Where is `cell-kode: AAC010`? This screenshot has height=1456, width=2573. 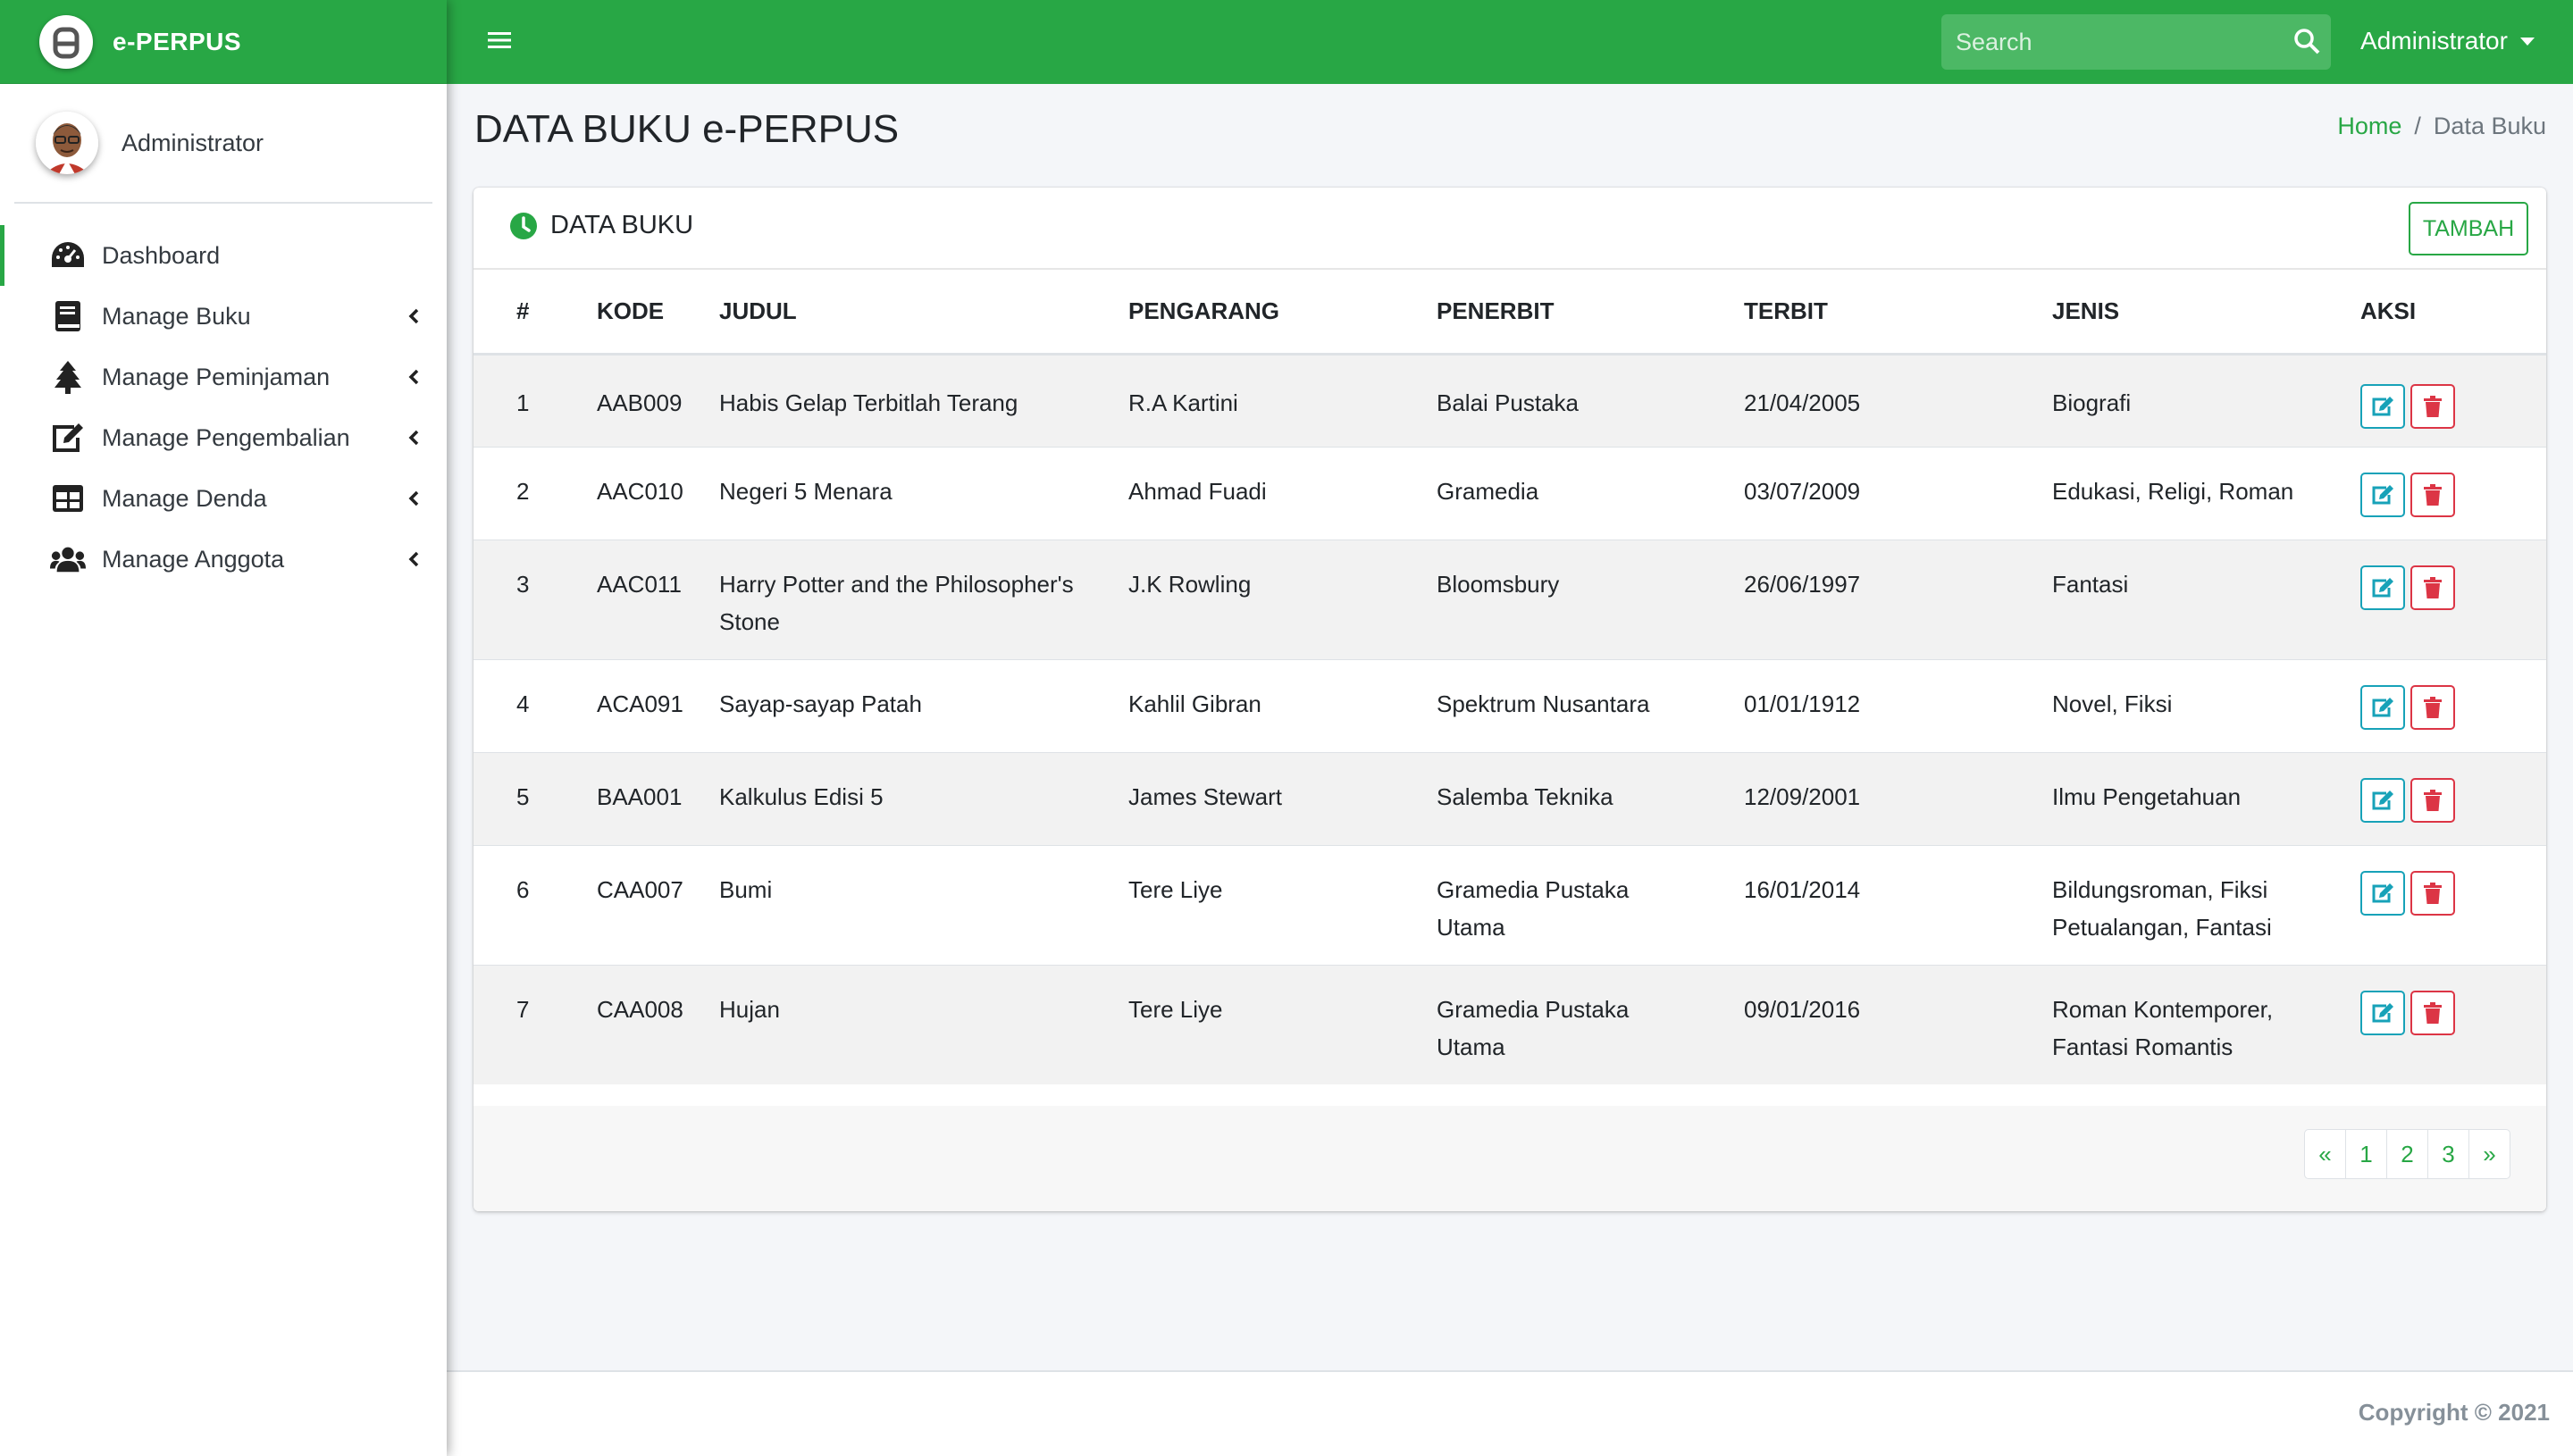 cell-kode: AAC010 is located at coordinates (658, 493).